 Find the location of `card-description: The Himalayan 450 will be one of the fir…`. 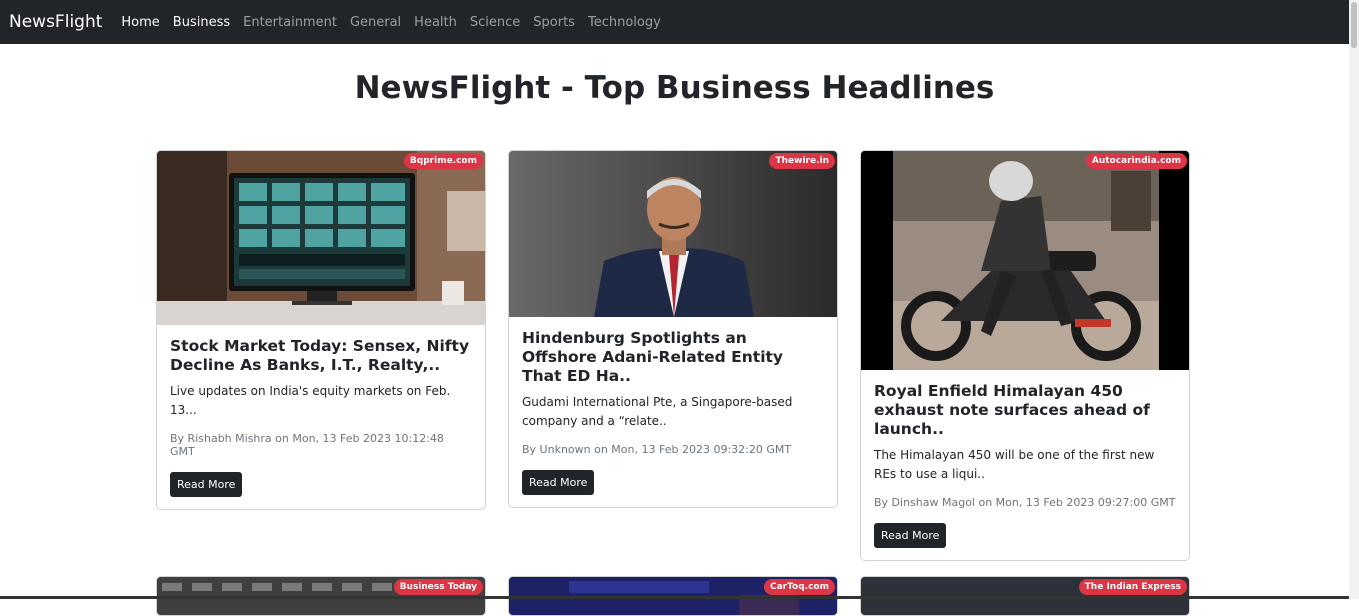

card-description: The Himalayan 450 will be one of the fir… is located at coordinates (1014, 464).